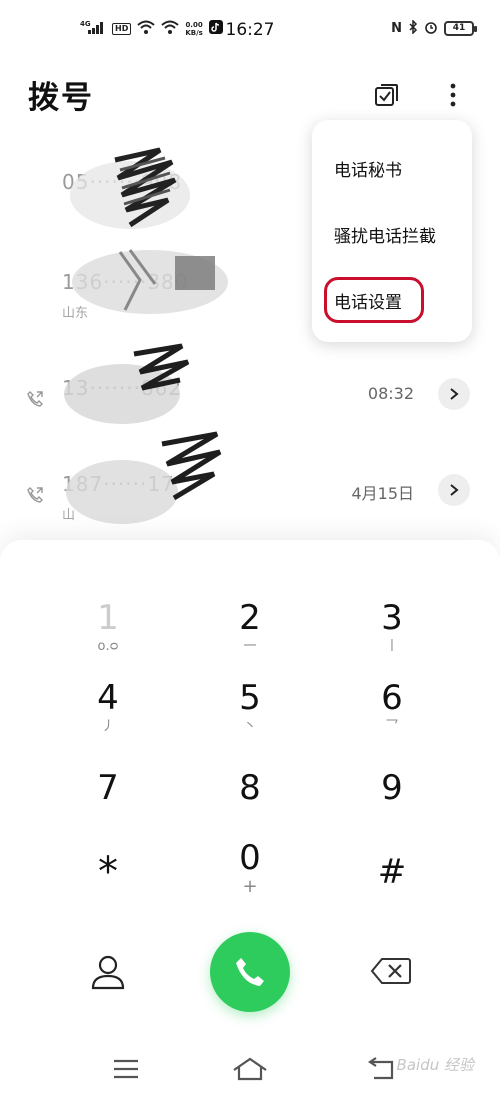  What do you see at coordinates (250, 698) in the screenshot?
I see `key-digit: 5` at bounding box center [250, 698].